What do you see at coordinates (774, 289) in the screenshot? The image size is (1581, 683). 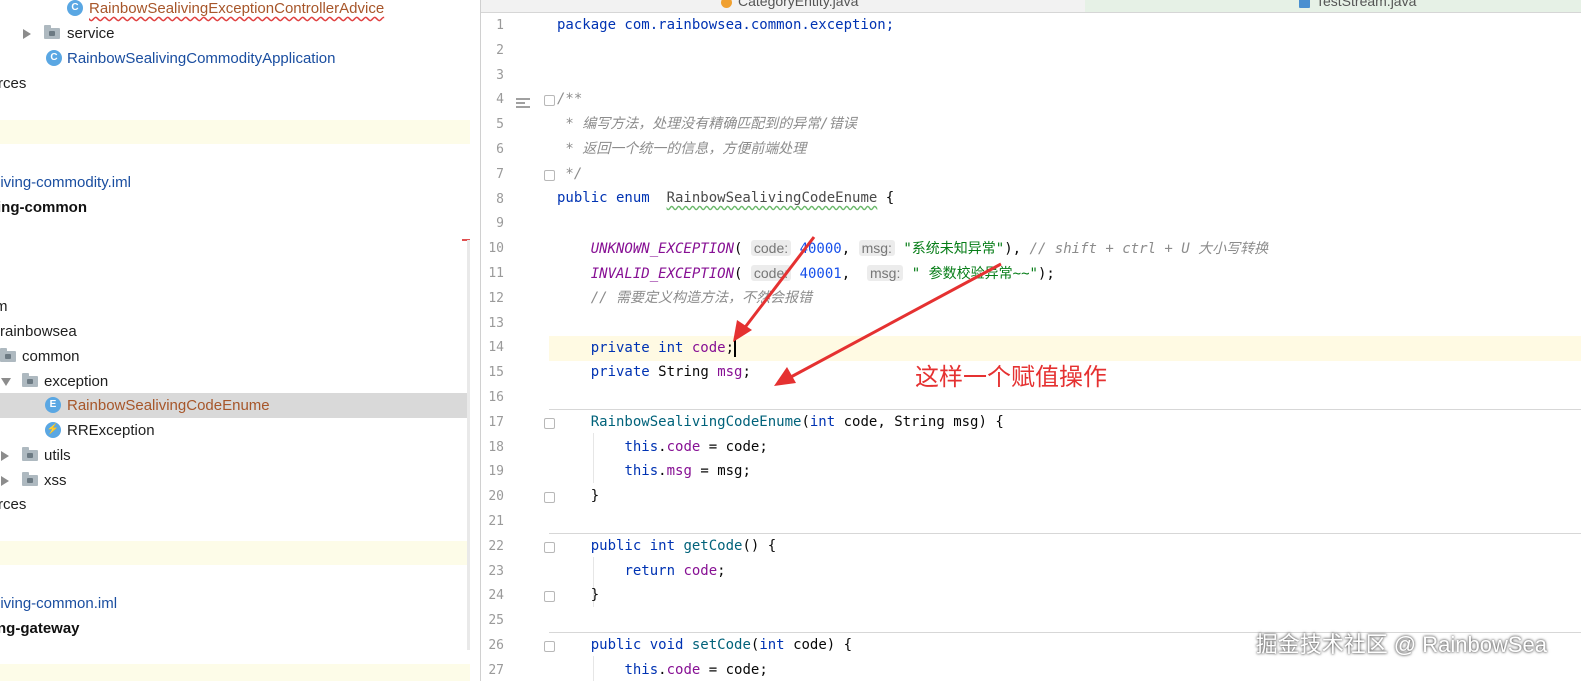 I see `annotation-arrow` at bounding box center [774, 289].